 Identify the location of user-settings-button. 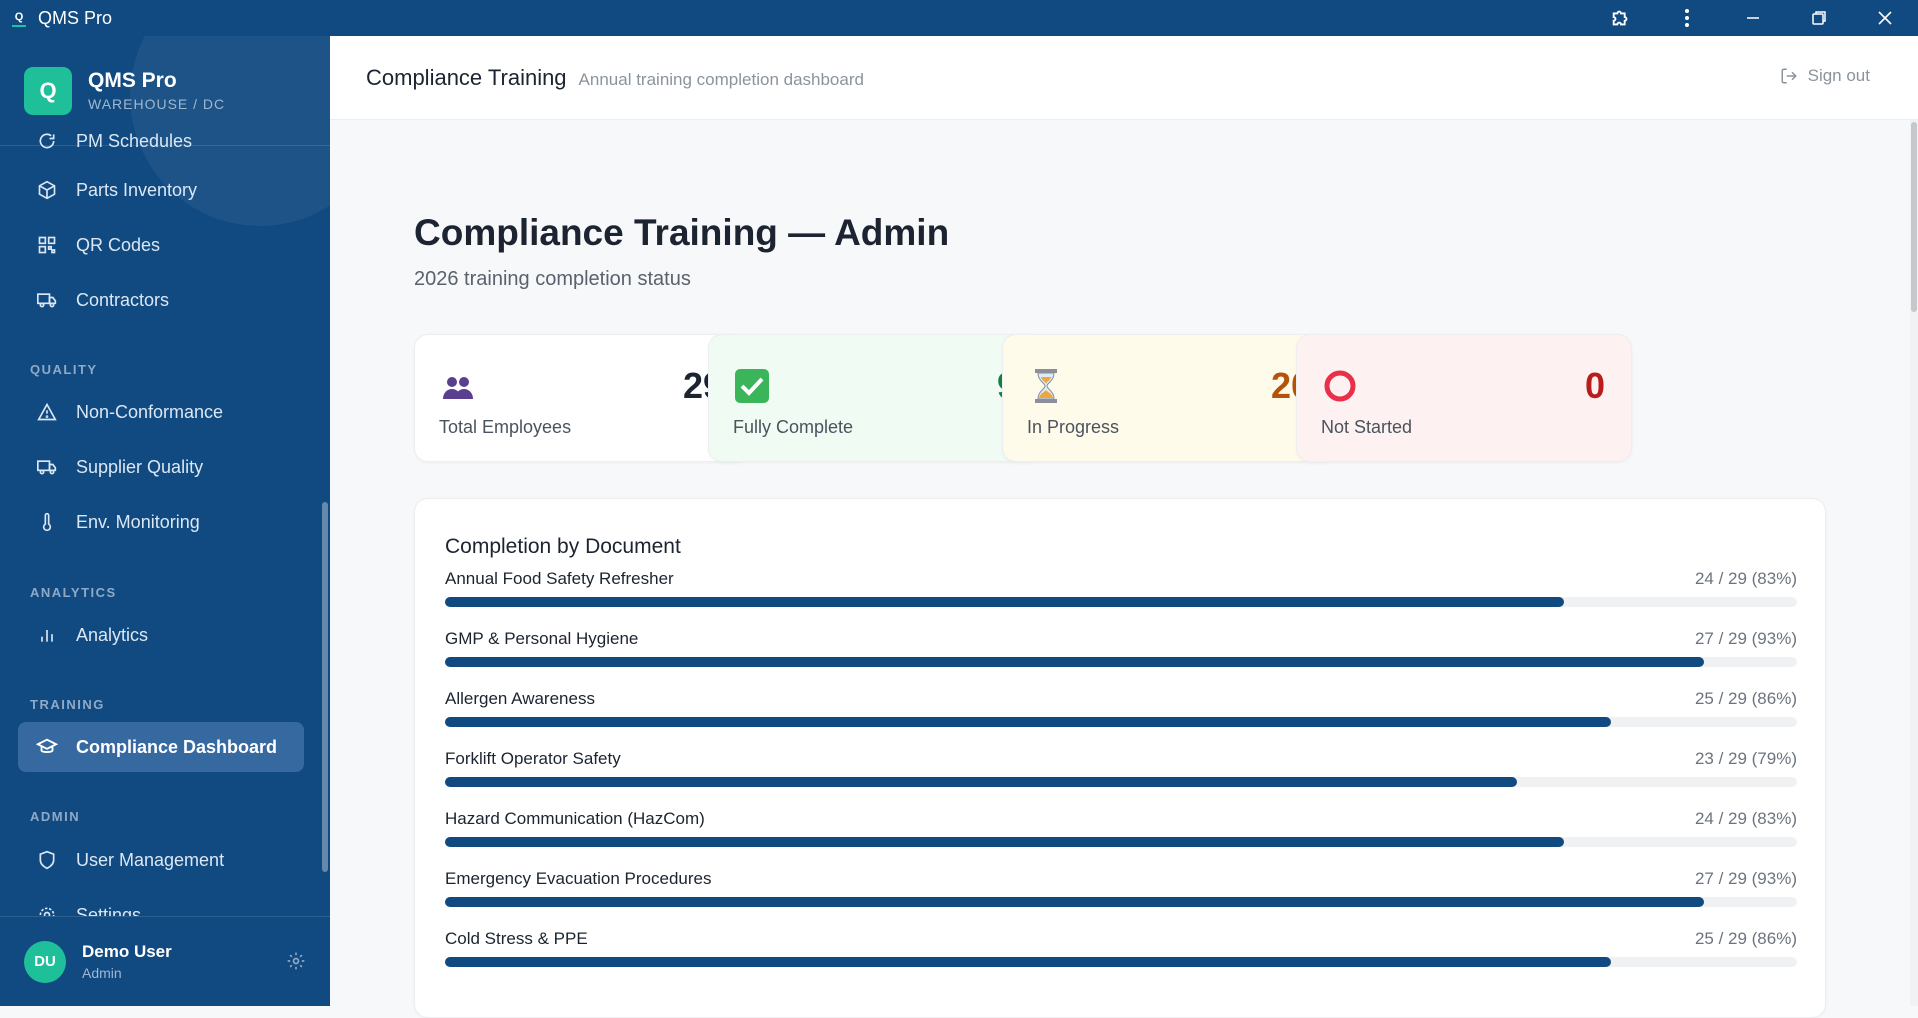
(296, 963).